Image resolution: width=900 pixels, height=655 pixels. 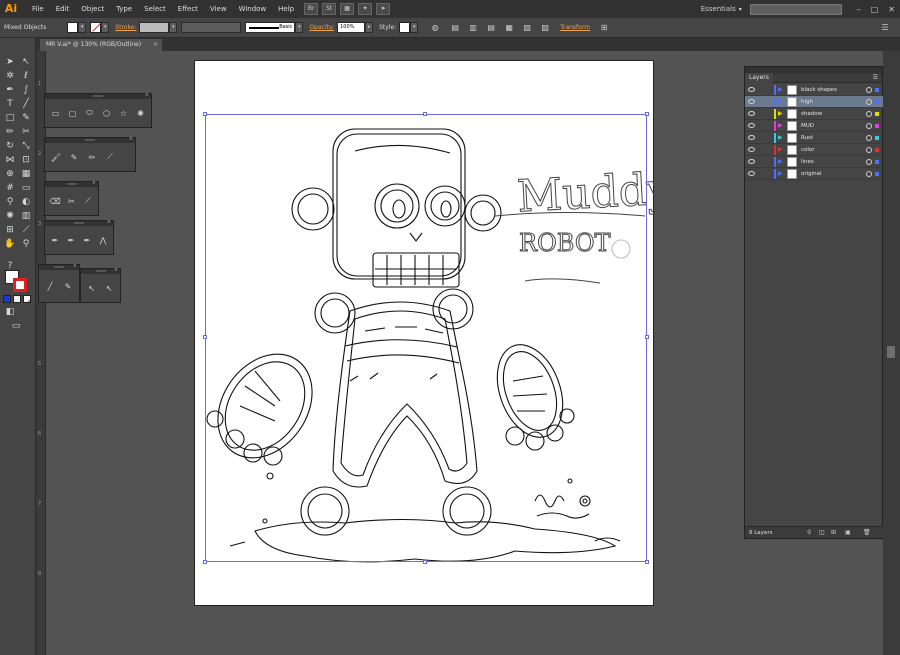 I want to click on menu-file: File, so click(x=38, y=9).